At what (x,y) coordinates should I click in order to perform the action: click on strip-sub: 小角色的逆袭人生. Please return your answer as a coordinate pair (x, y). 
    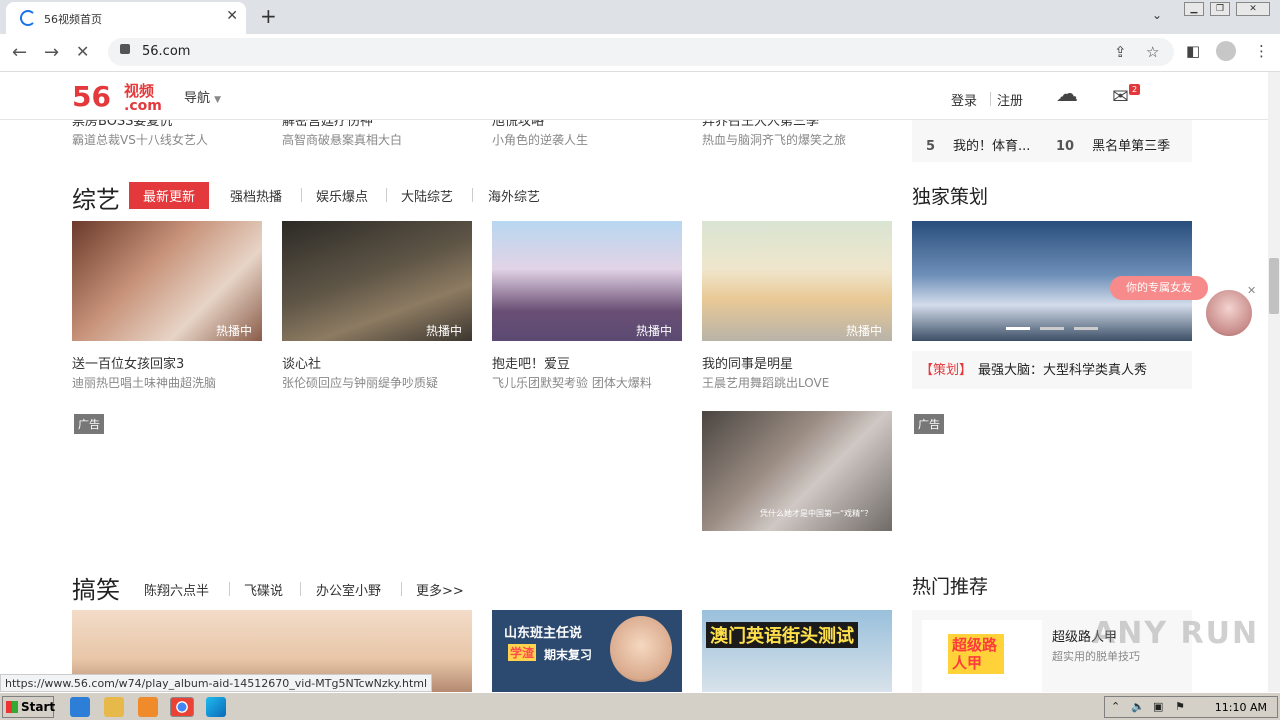
    Looking at the image, I should click on (540, 140).